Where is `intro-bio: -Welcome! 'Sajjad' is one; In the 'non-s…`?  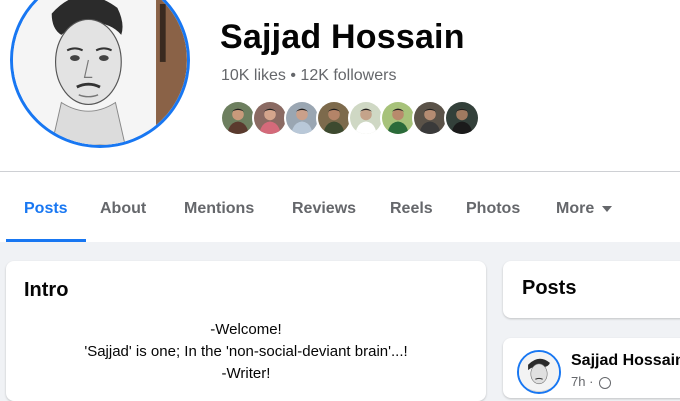 intro-bio: -Welcome! 'Sajjad' is one; In the 'non-s… is located at coordinates (246, 352).